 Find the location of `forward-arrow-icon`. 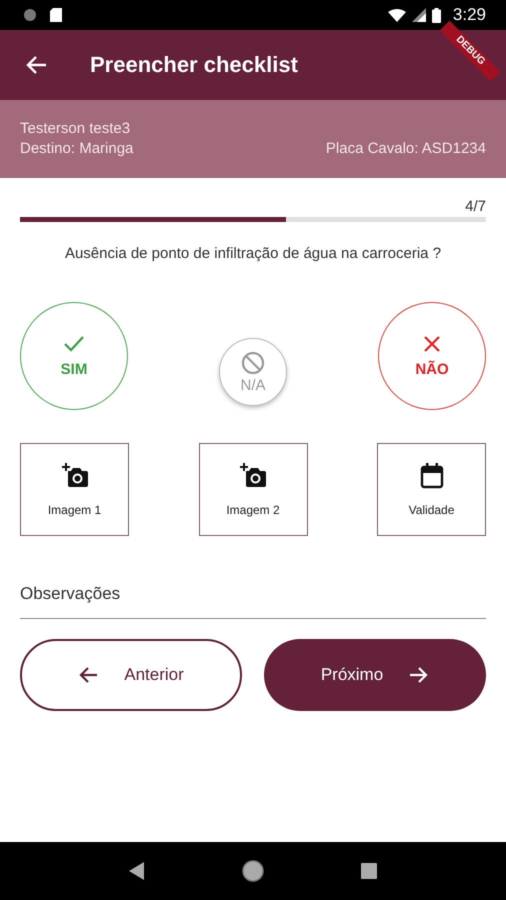

forward-arrow-icon is located at coordinates (419, 675).